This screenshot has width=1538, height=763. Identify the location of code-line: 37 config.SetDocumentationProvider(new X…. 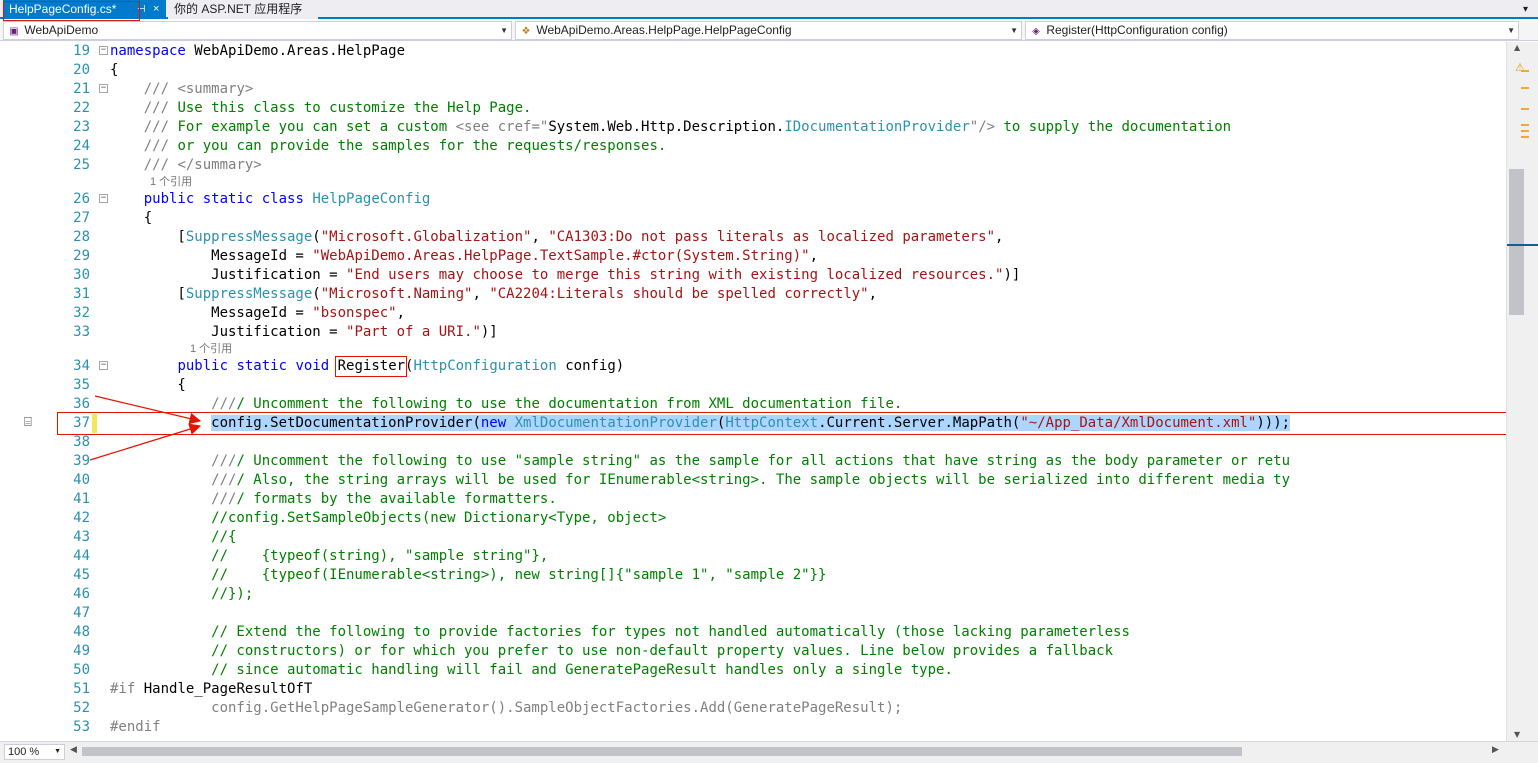
(753, 423).